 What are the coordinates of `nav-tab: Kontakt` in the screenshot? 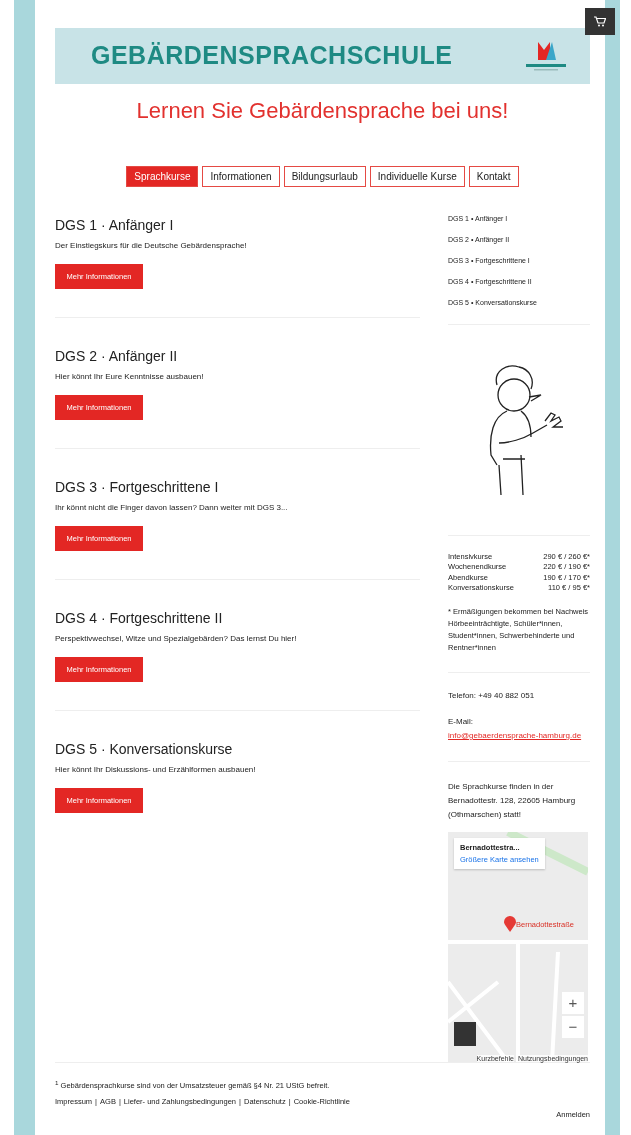 It's located at (493, 176).